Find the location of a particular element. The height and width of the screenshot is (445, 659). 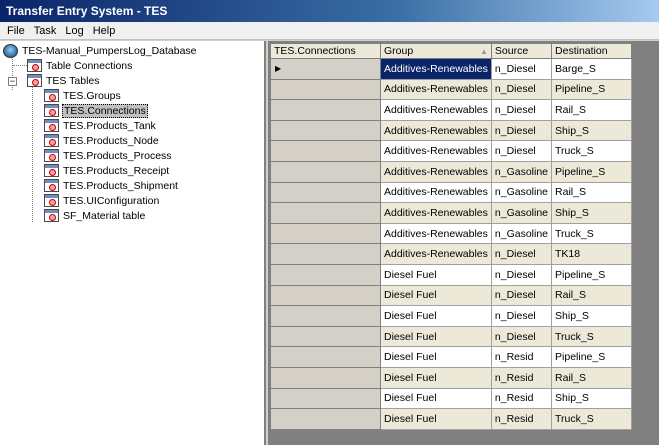

table-row: Diesel Fuel n_Diesel Truck_S is located at coordinates (451, 336).